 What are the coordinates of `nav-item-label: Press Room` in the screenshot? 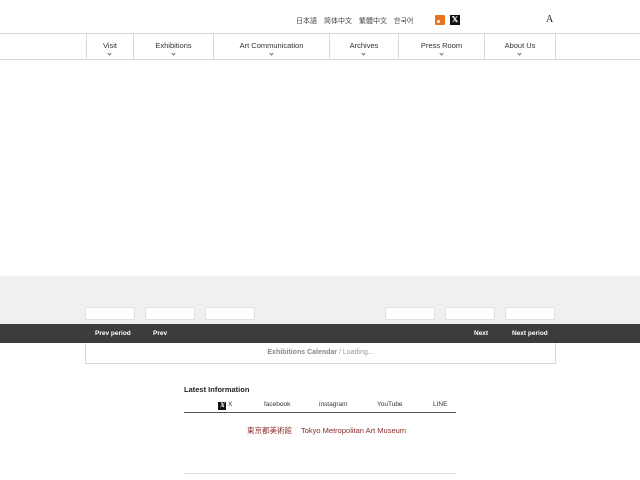 It's located at (441, 45).